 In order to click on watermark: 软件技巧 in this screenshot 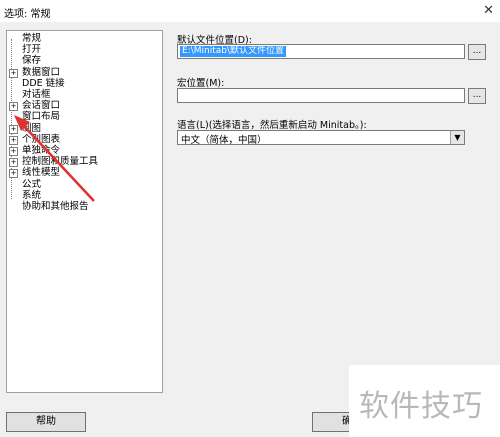, I will do `click(424, 401)`.